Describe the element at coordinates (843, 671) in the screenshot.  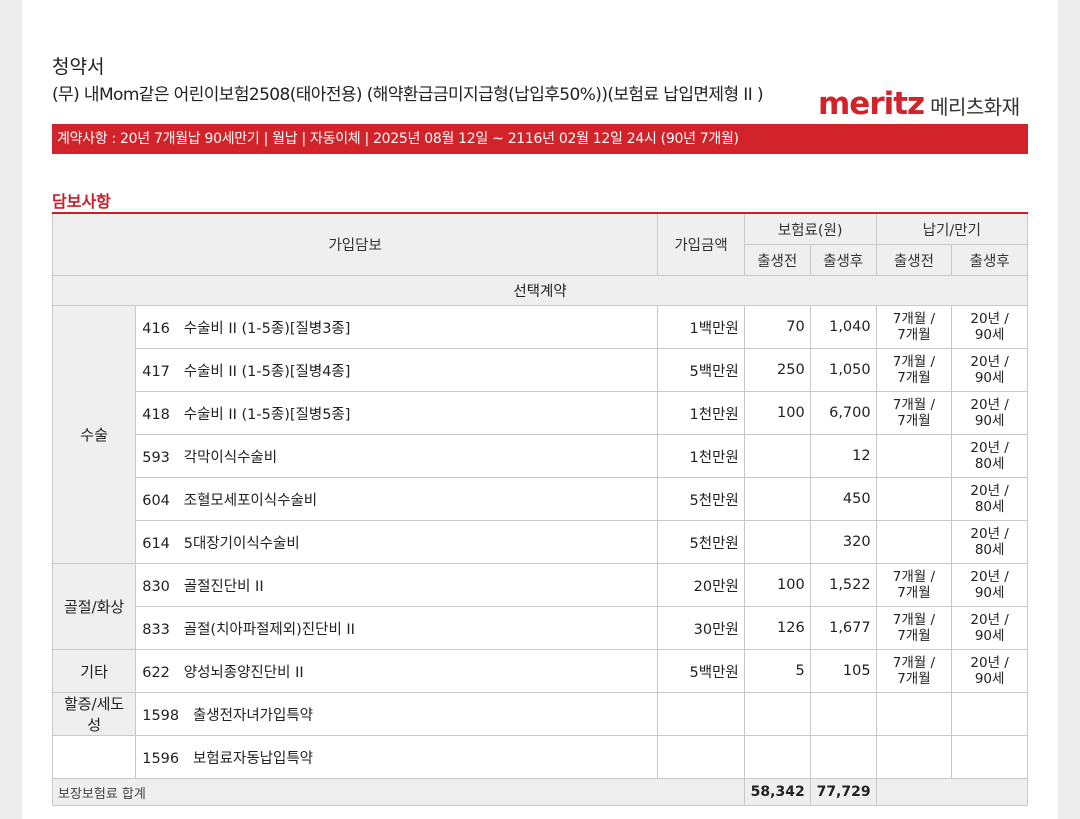
I see `premium-after-cell: 105` at that location.